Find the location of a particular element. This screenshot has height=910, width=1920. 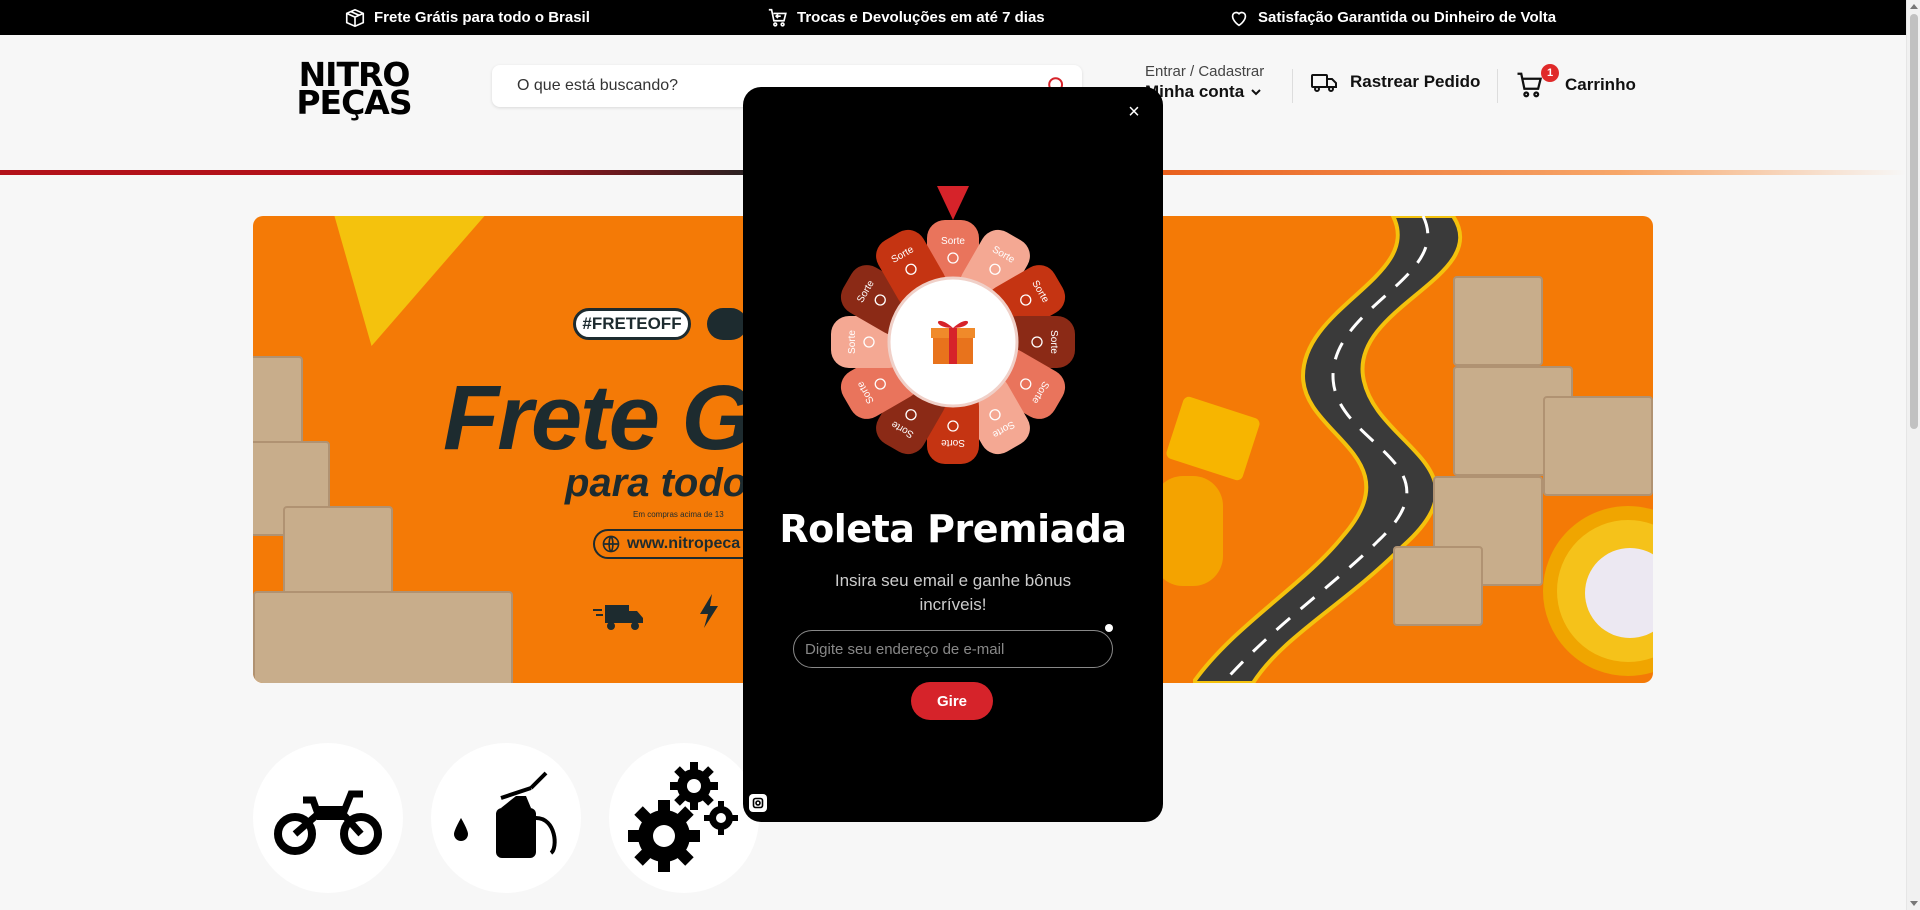

heart-icon is located at coordinates (1239, 18).